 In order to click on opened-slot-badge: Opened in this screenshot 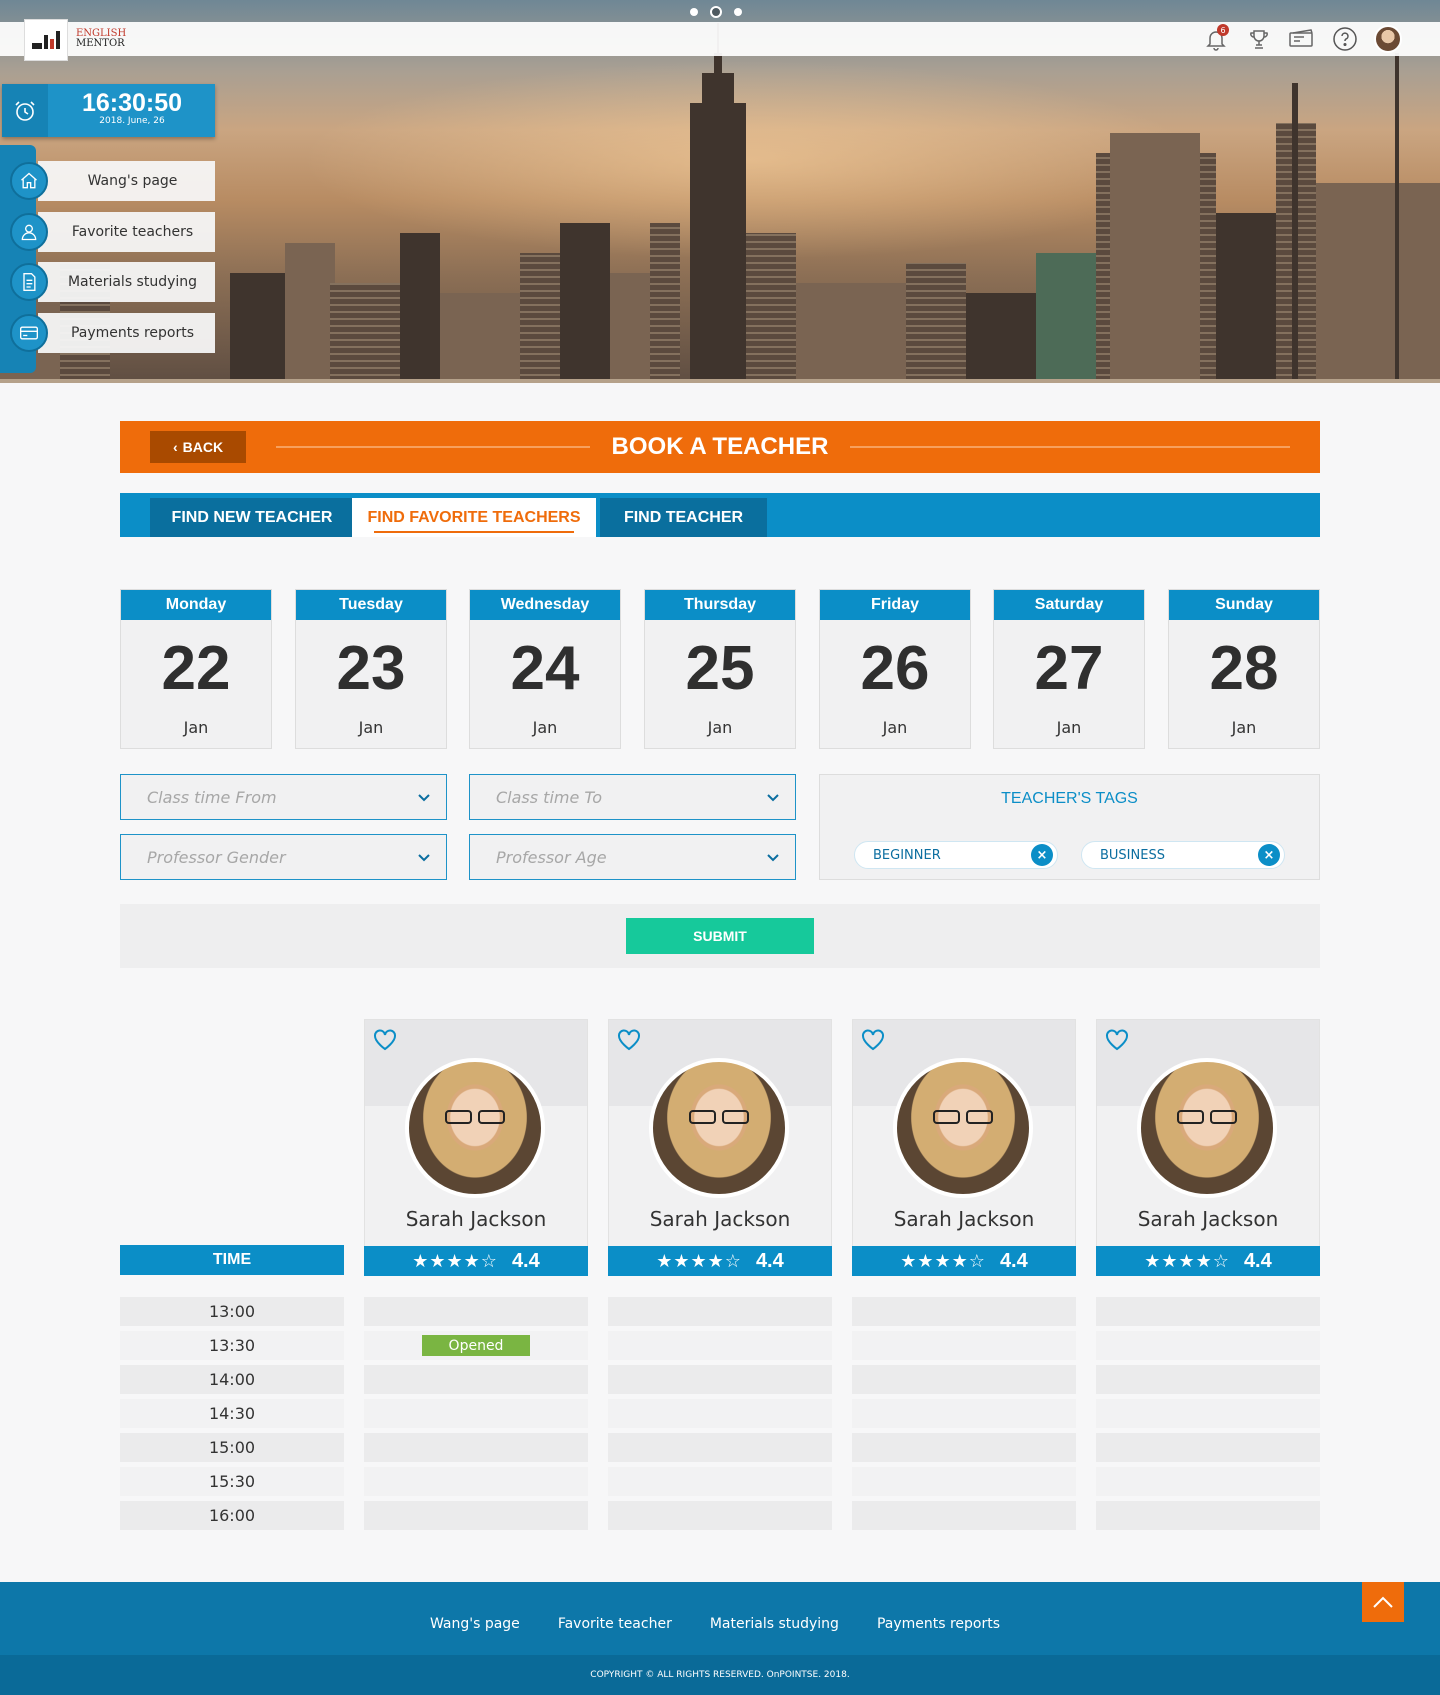, I will do `click(476, 1345)`.